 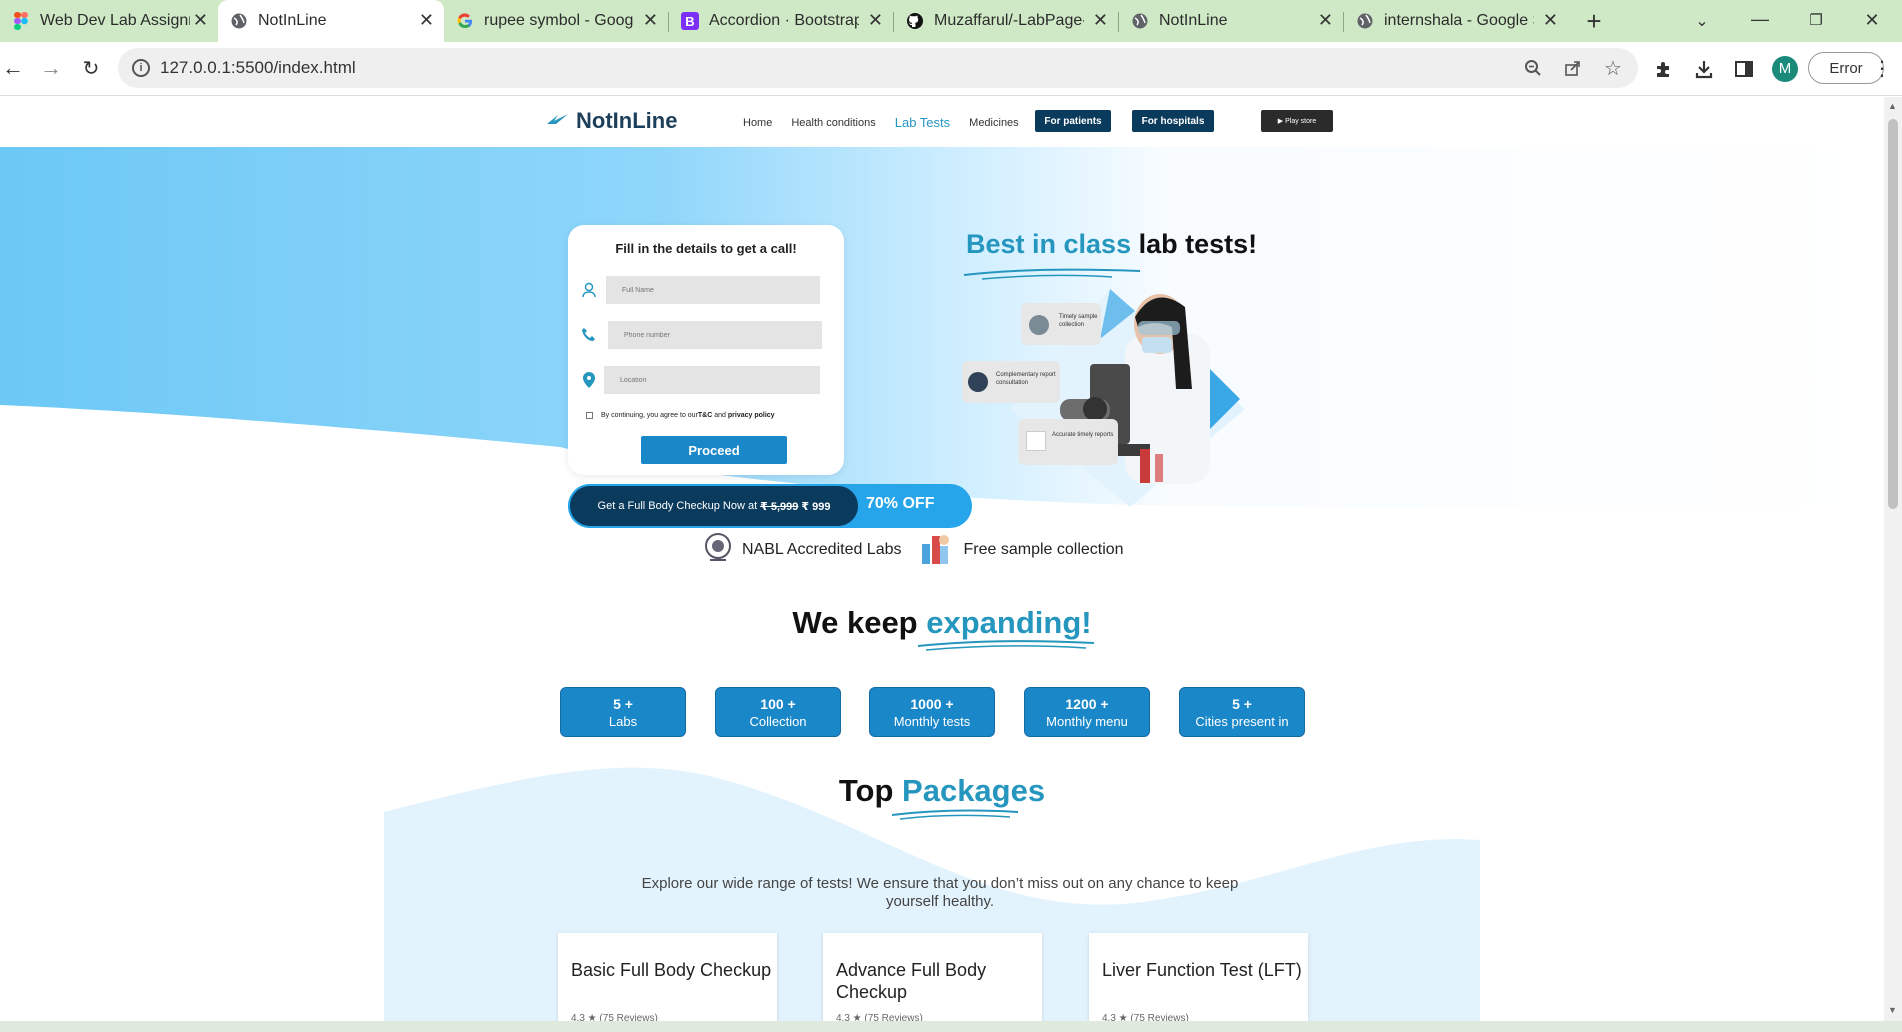 What do you see at coordinates (623, 704) in the screenshot?
I see `stat-value: 5 +` at bounding box center [623, 704].